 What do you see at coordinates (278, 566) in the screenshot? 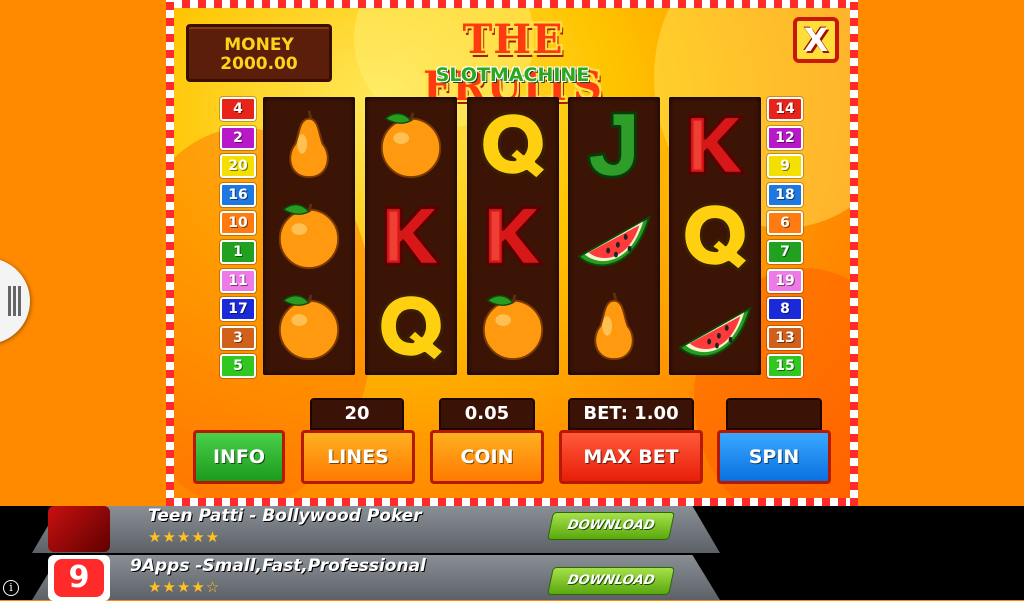
I see `ad-title: 9Apps -Small,Fast,Professional` at bounding box center [278, 566].